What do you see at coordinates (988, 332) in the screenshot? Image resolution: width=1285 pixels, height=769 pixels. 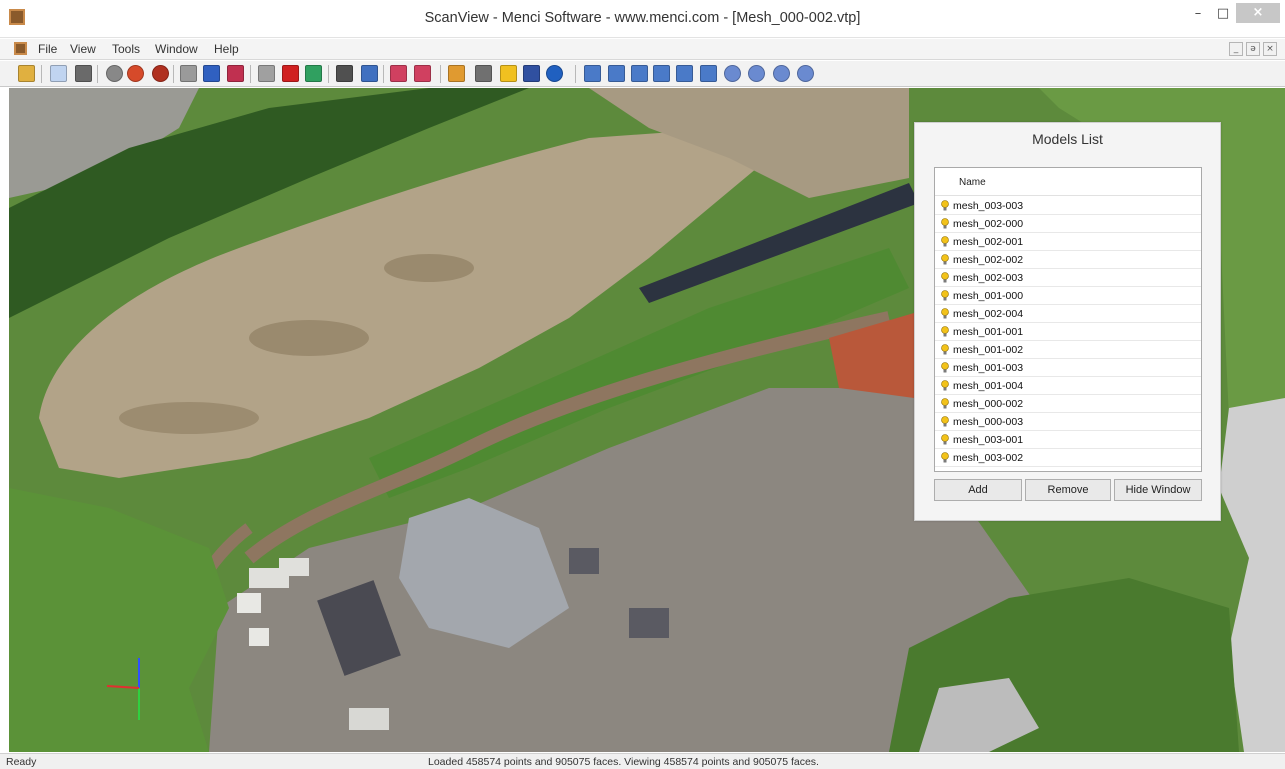 I see `model-name-label: mesh_001-001` at bounding box center [988, 332].